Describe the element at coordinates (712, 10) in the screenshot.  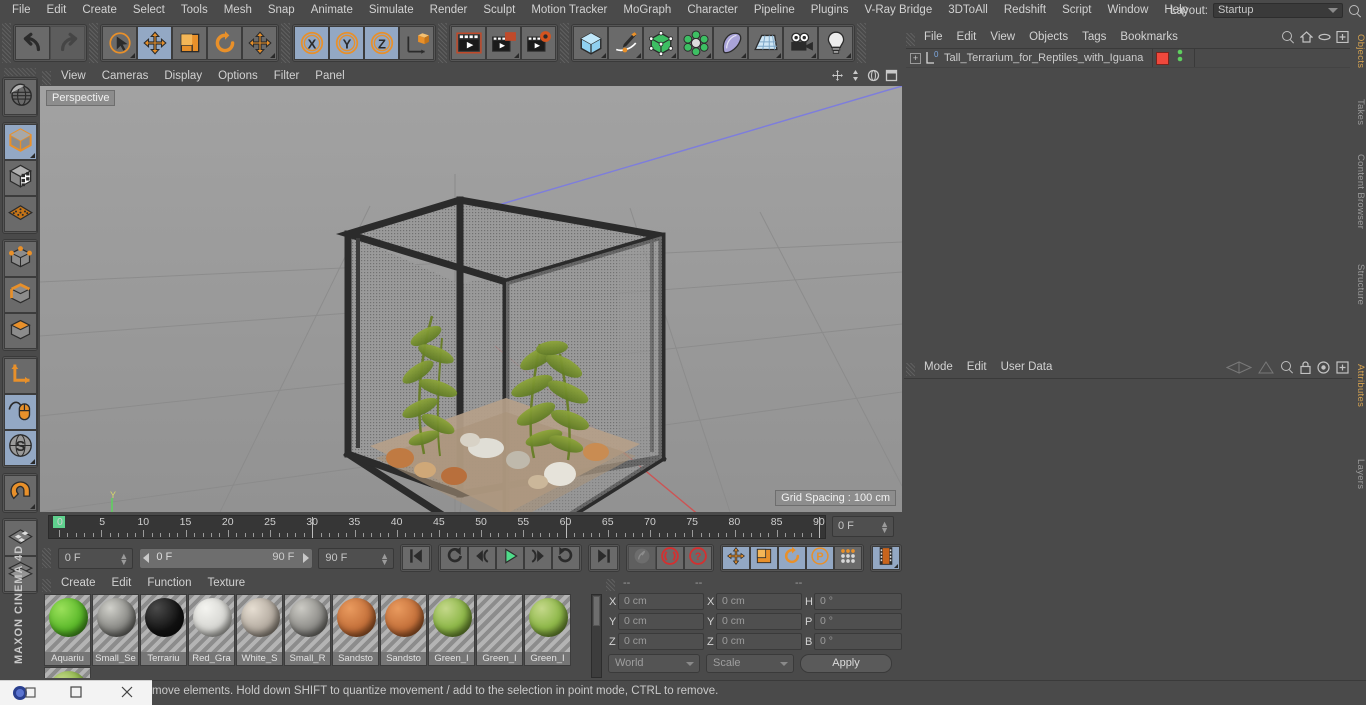
I see `menu-item-character: Character` at that location.